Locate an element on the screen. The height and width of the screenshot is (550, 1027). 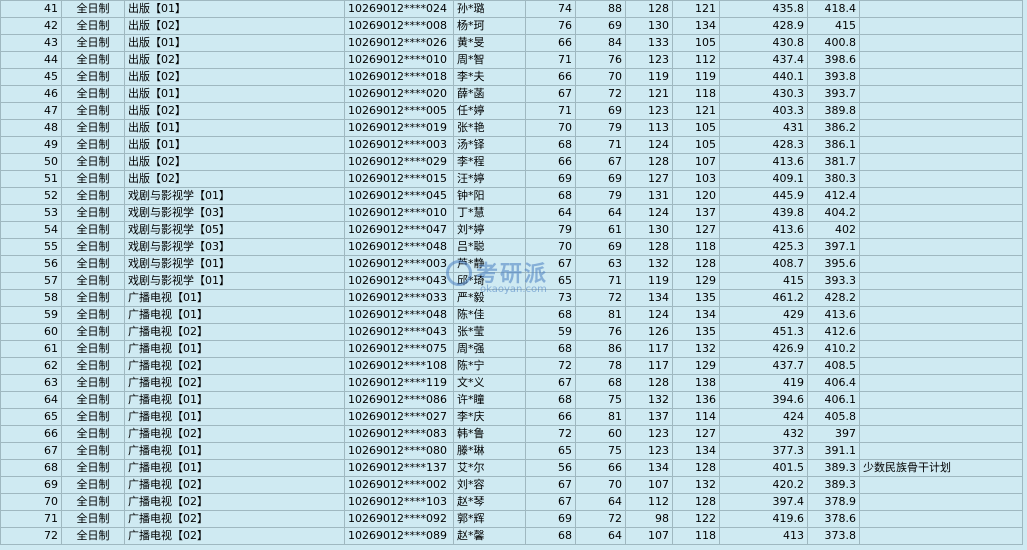
cell-score-politics: 67 is located at coordinates (550, 502).